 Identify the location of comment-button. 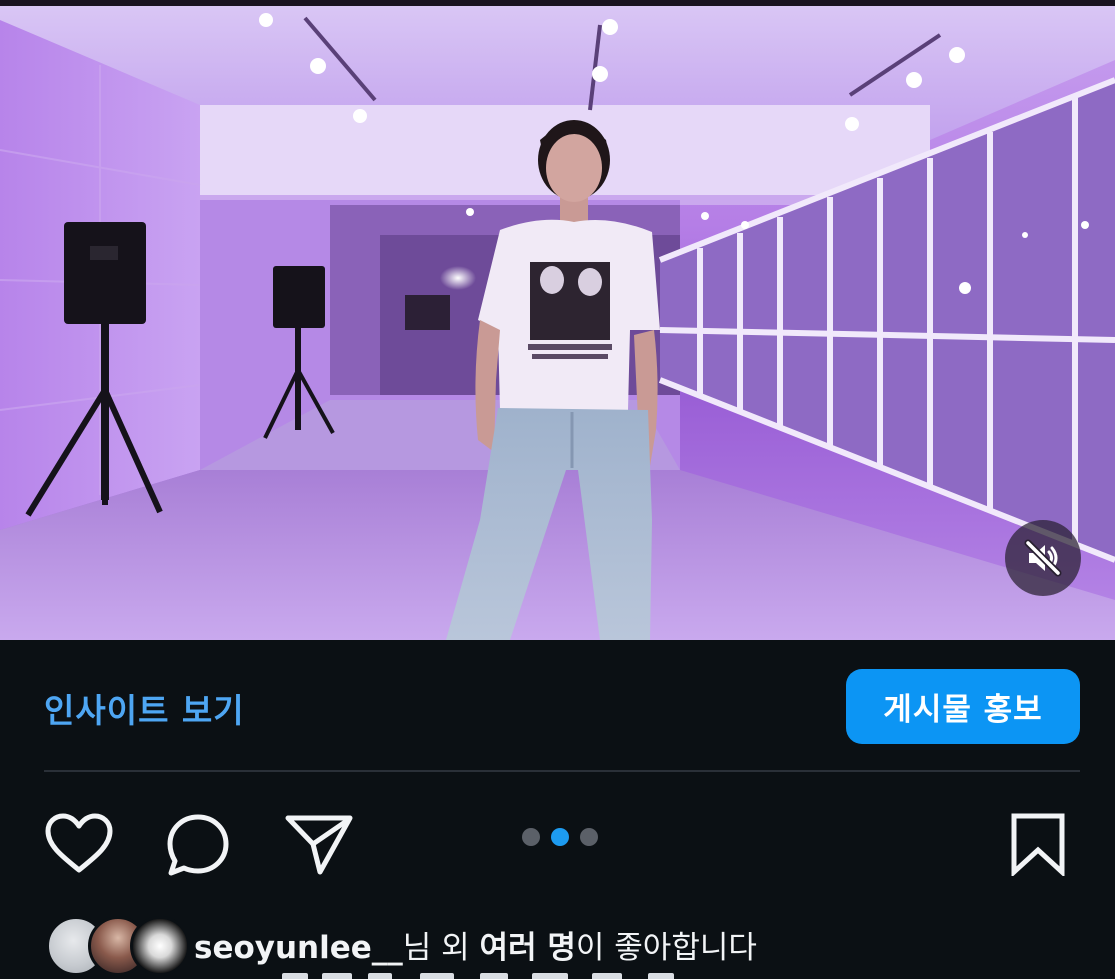
(198, 847).